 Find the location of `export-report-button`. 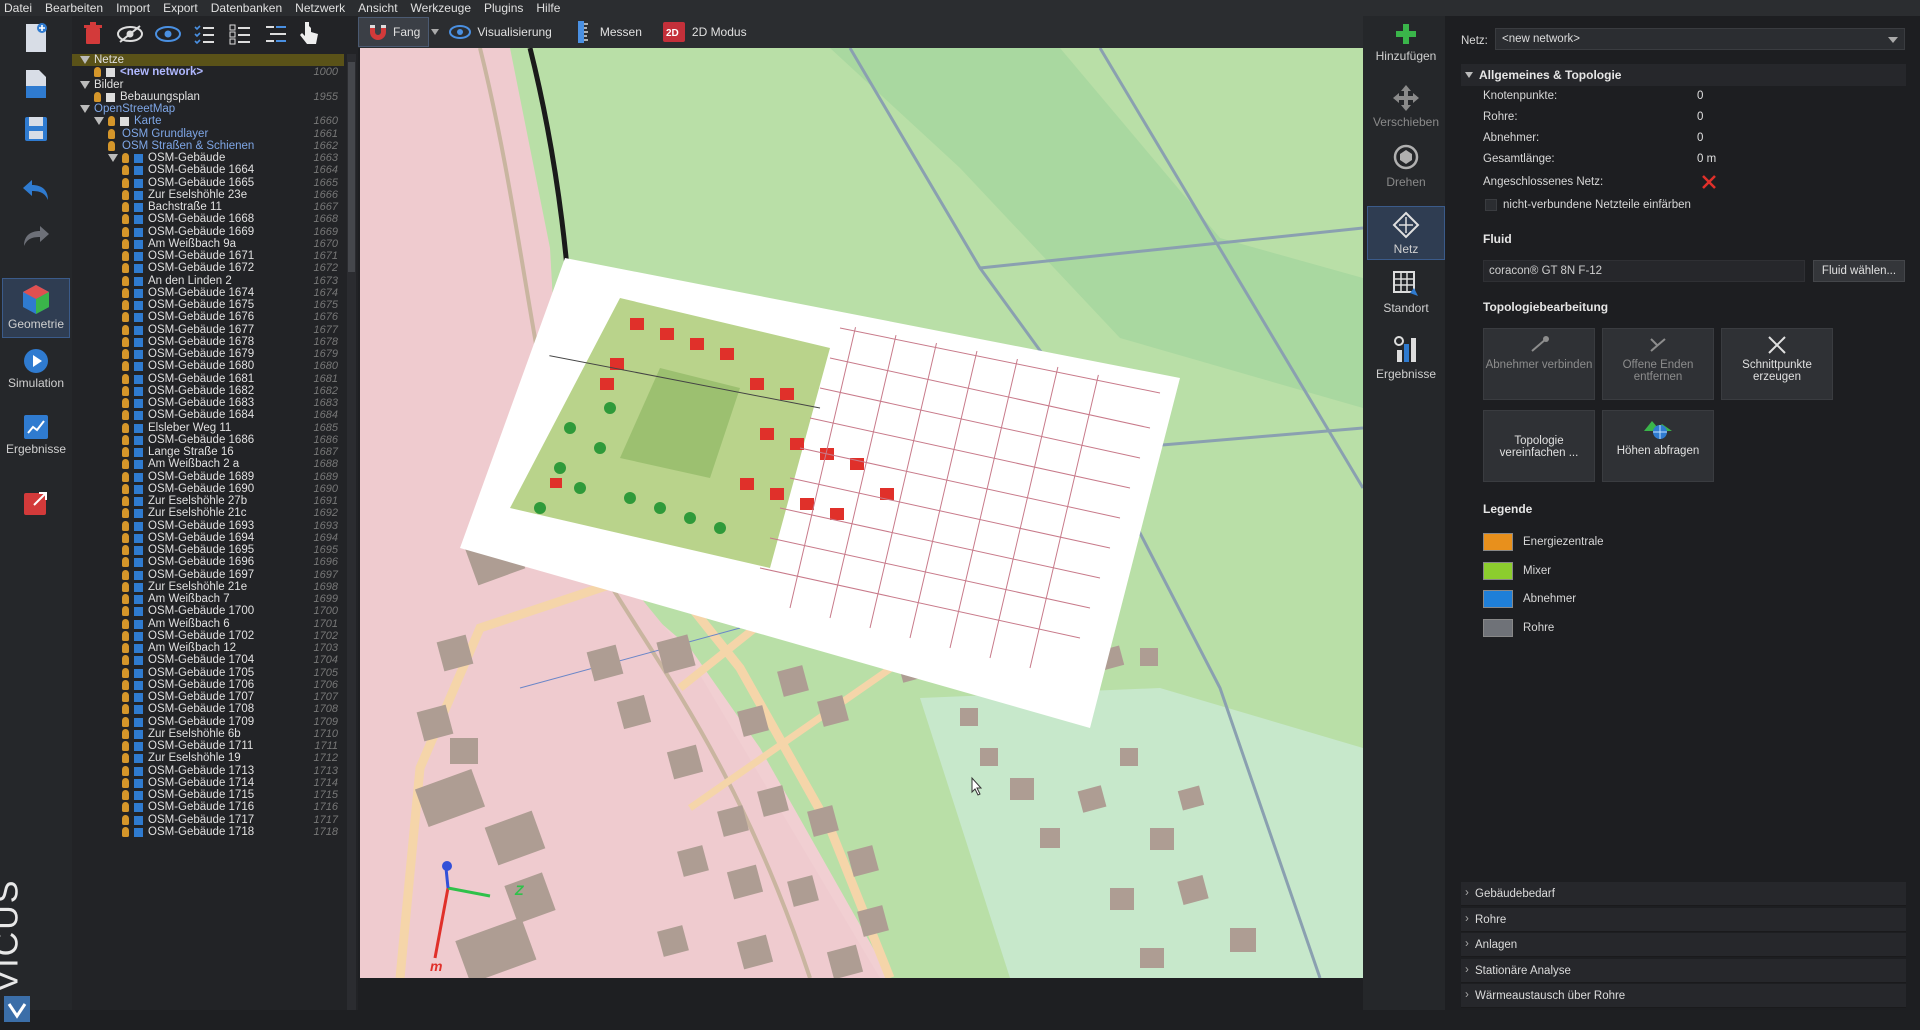

export-report-button is located at coordinates (36, 503).